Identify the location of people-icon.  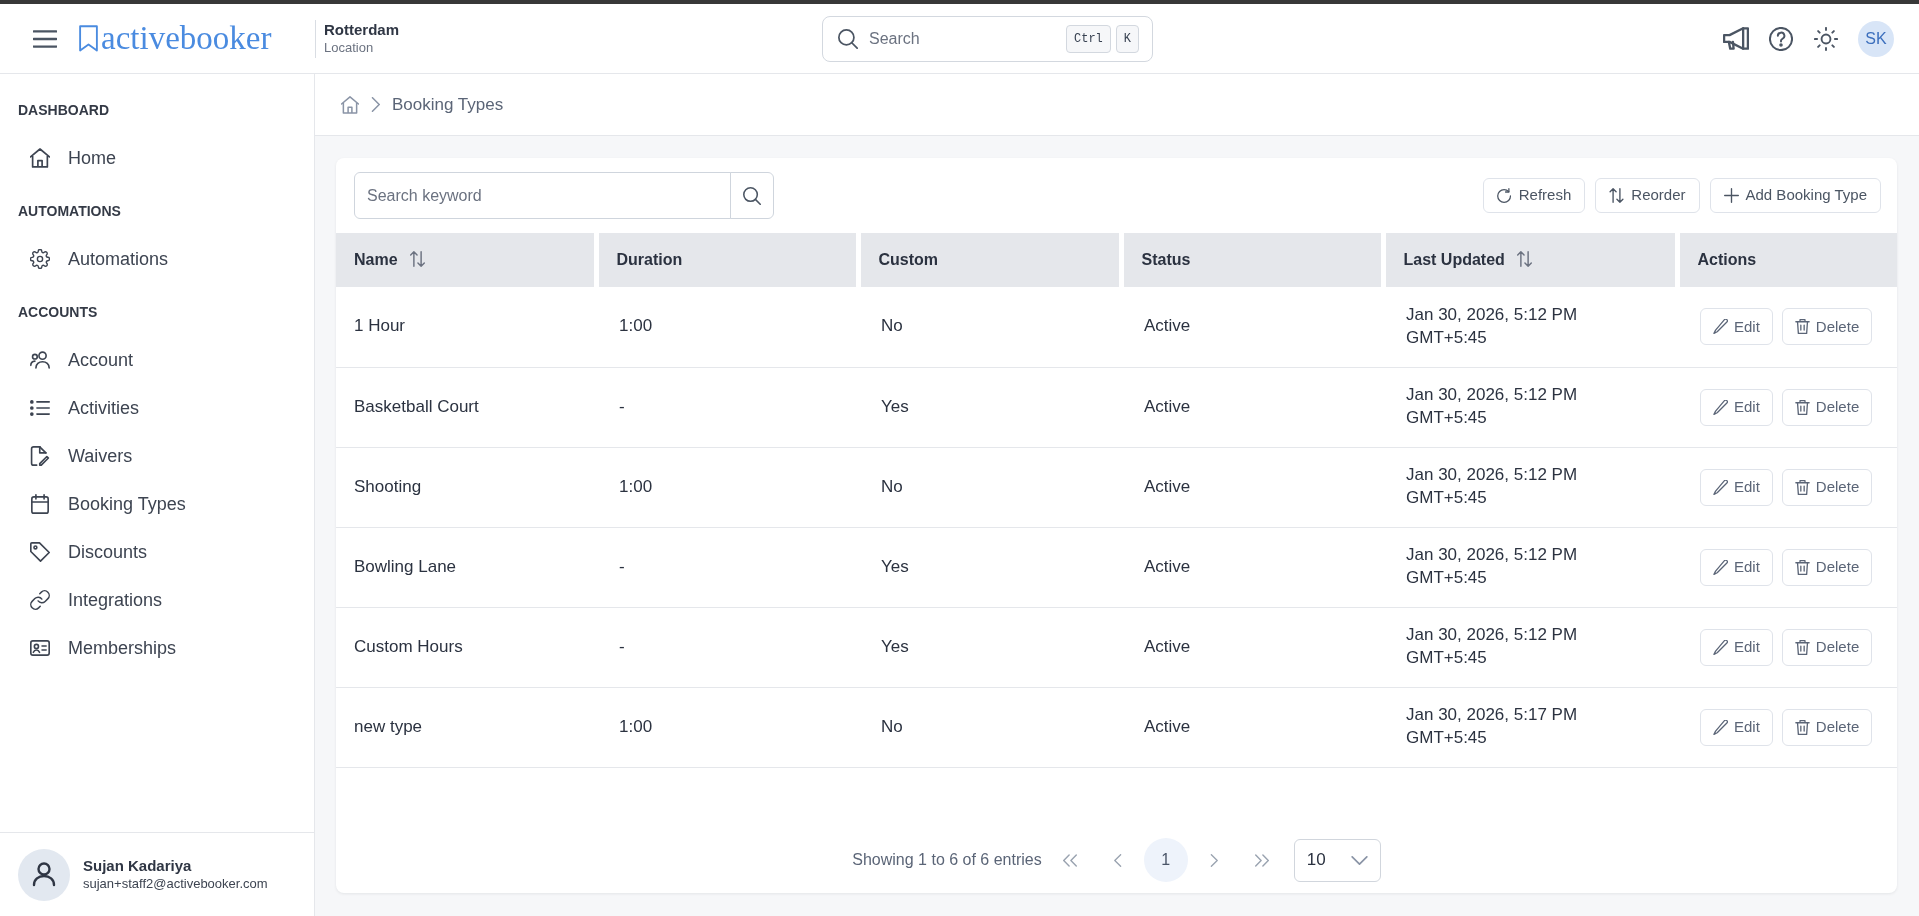
(40, 360).